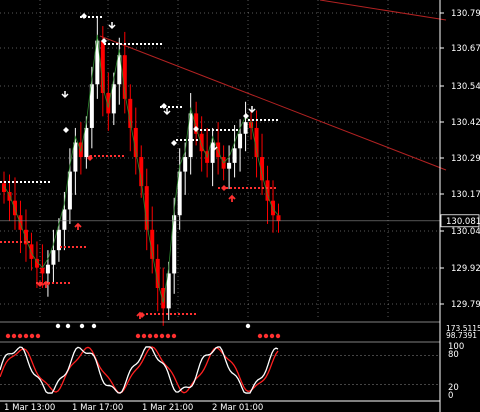 The height and width of the screenshot is (412, 480). What do you see at coordinates (465, 232) in the screenshot?
I see `price-label: 130.045` at bounding box center [465, 232].